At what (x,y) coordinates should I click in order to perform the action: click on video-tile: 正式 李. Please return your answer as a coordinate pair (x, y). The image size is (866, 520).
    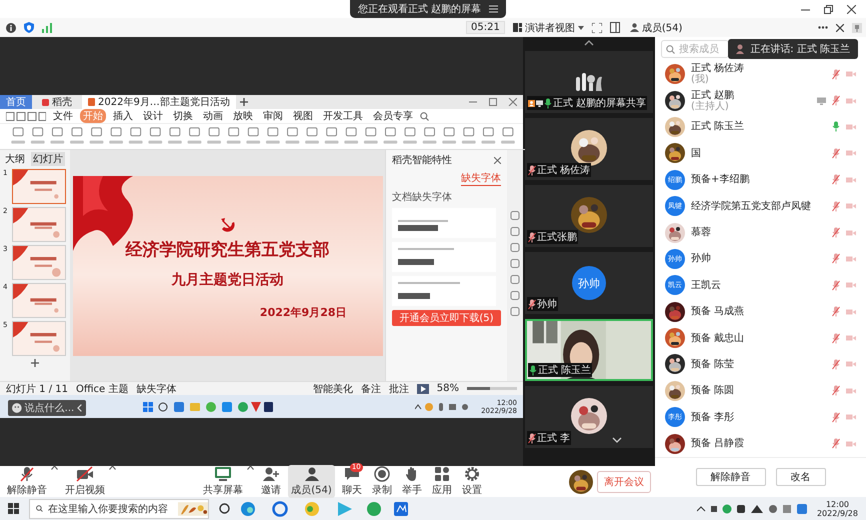
    Looking at the image, I should click on (589, 417).